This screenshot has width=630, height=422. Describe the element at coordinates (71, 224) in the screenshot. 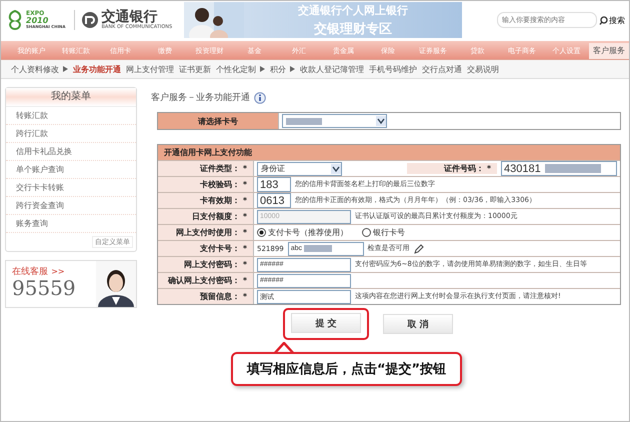

I see `menu-item: 账务查询` at that location.